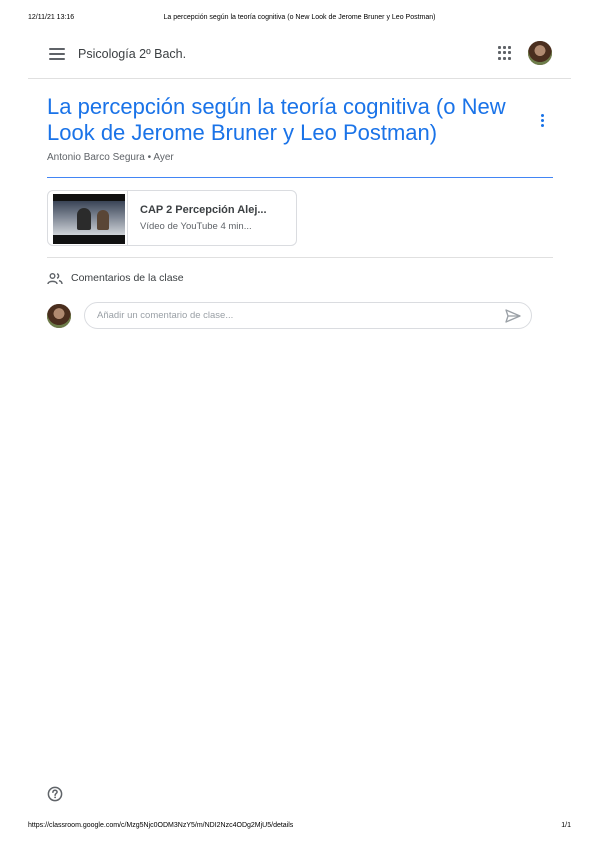 The width and height of the screenshot is (599, 848). What do you see at coordinates (543, 121) in the screenshot?
I see `more-vertical-icon` at bounding box center [543, 121].